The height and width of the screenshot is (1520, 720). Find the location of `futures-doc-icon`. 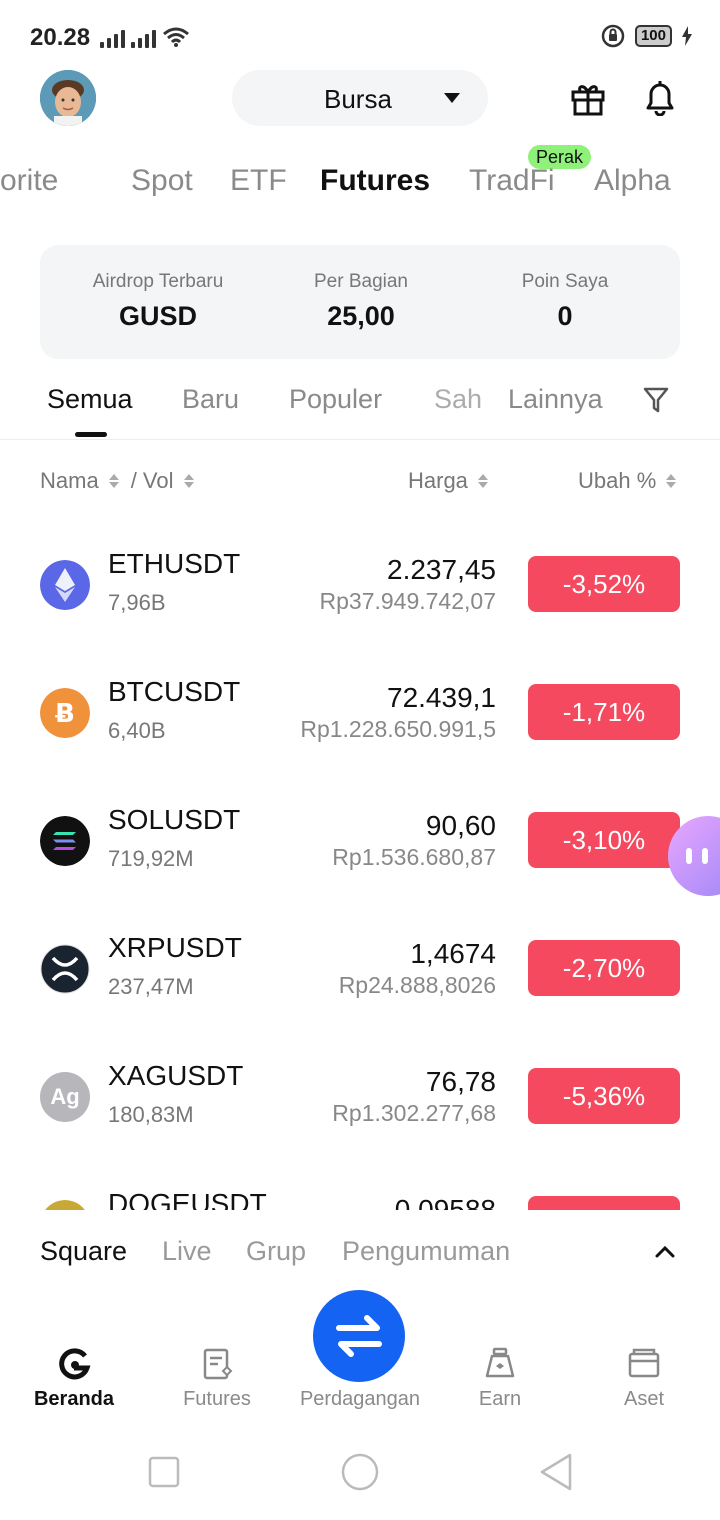

futures-doc-icon is located at coordinates (218, 1364).